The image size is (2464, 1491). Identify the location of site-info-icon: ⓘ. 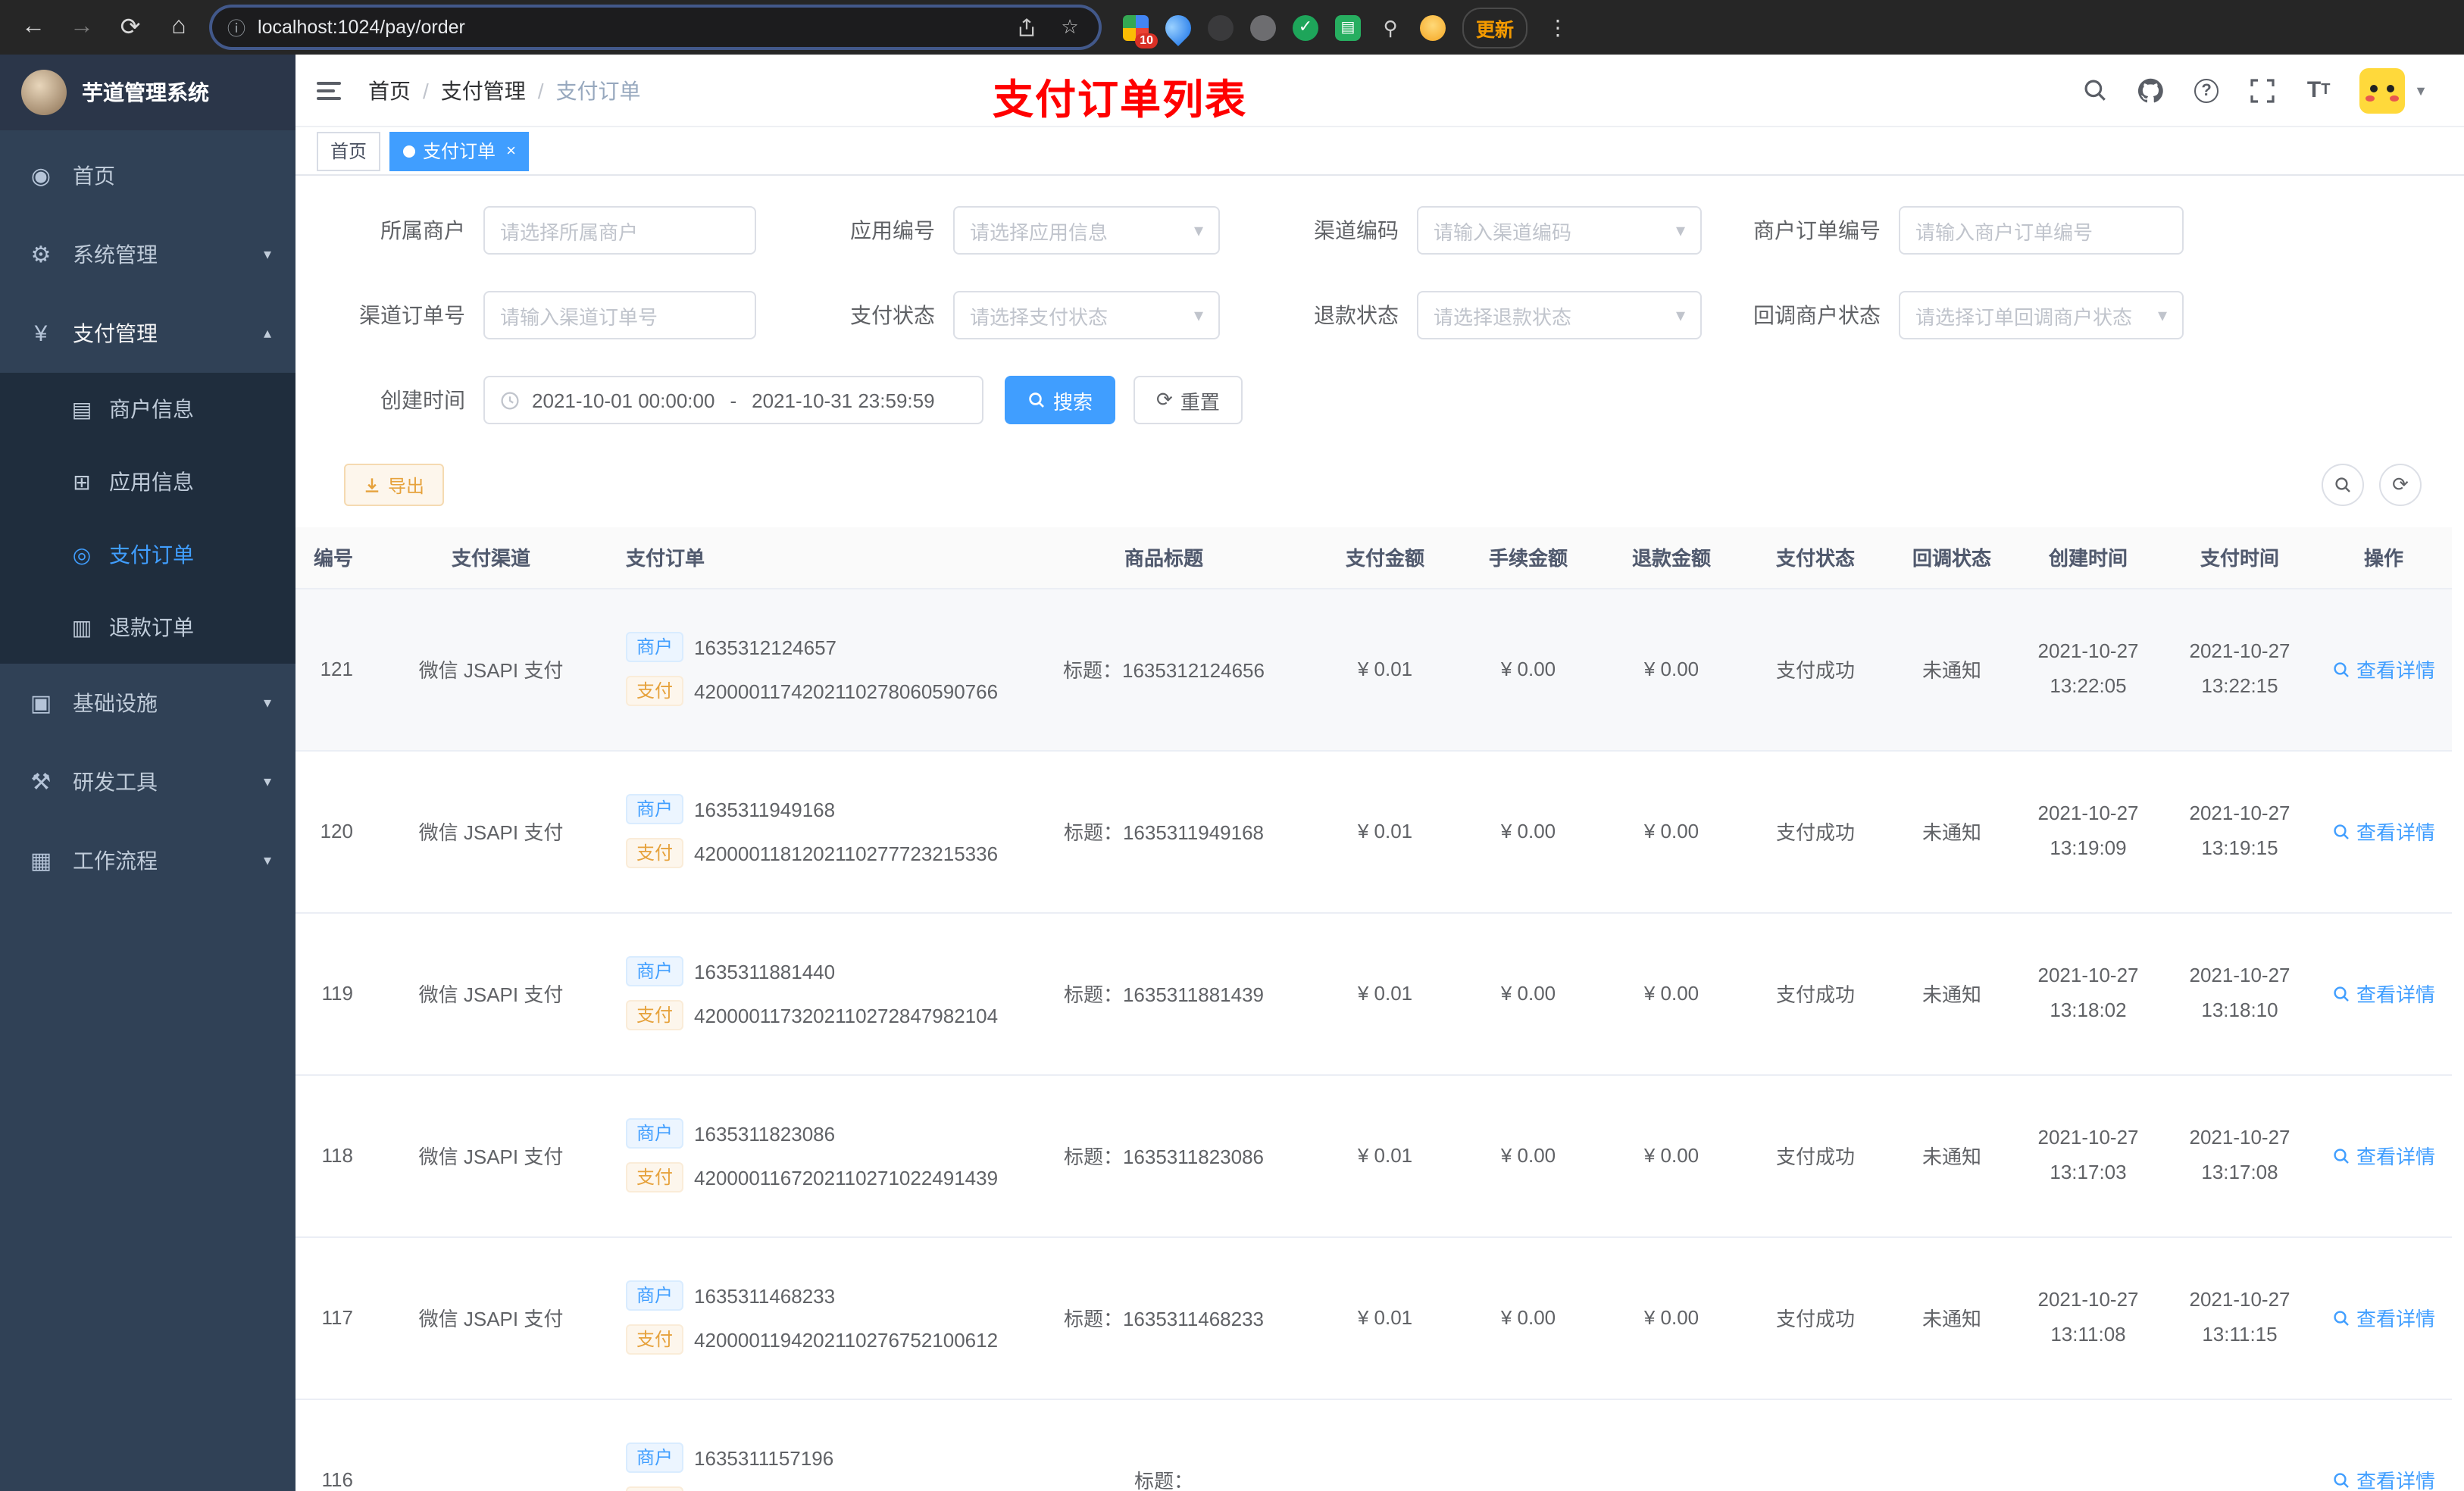
(236, 27).